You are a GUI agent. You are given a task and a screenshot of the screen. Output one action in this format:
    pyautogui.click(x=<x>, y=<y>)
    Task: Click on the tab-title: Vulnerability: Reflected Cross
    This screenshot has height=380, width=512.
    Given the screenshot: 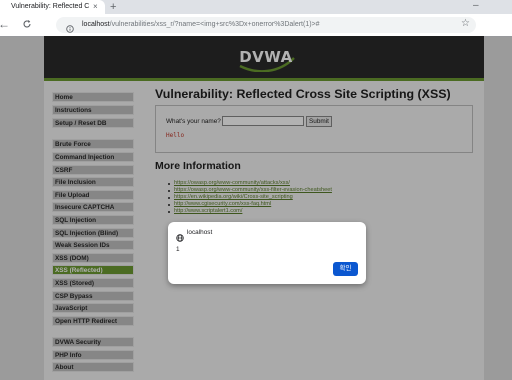 What is the action you would take?
    pyautogui.click(x=50, y=6)
    